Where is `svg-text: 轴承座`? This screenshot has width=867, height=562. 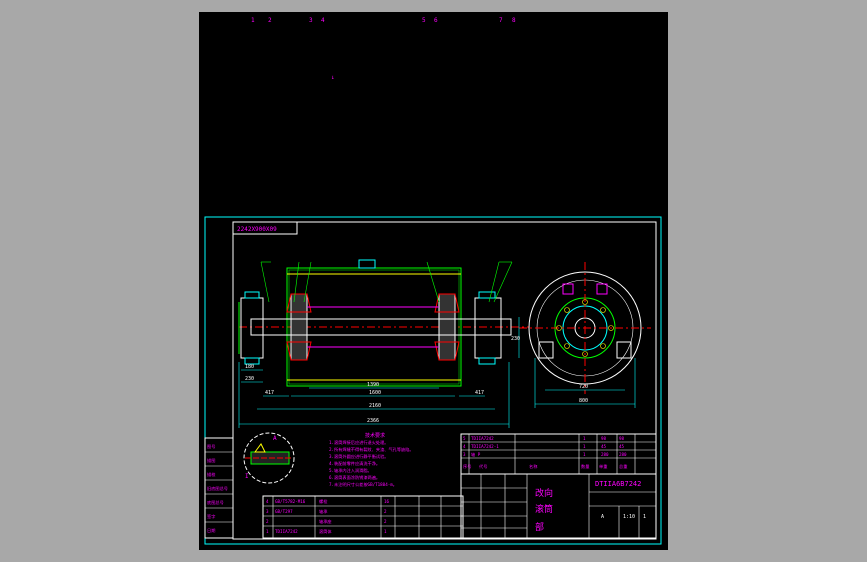 svg-text: 轴承座 is located at coordinates (325, 521).